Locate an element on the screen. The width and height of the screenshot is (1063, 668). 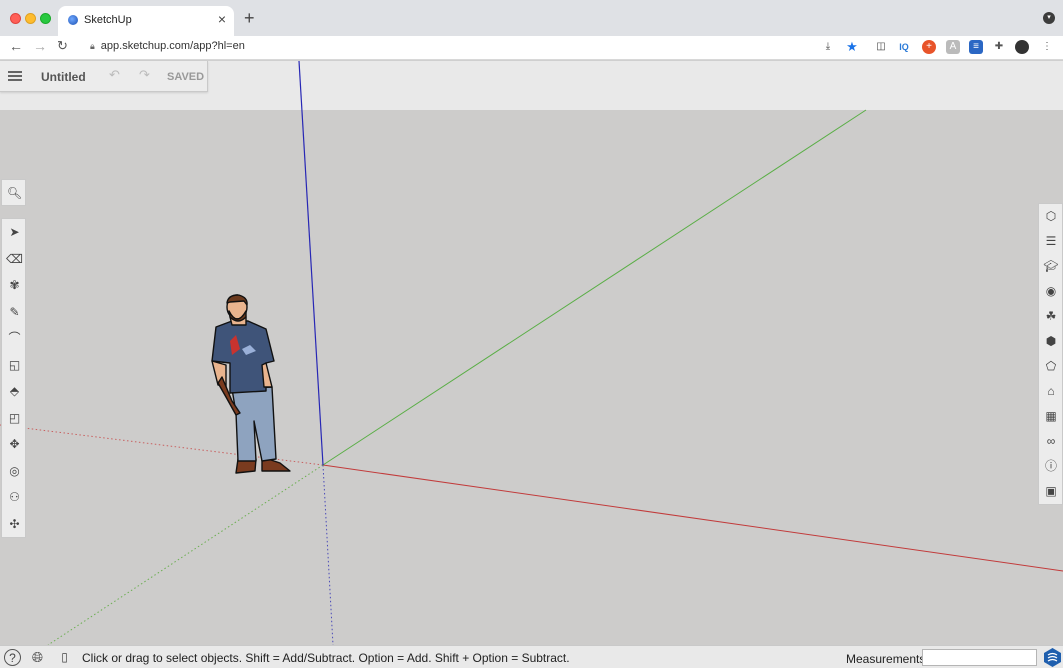
push-pull-icon: ⬘ is located at coordinates (14, 391).